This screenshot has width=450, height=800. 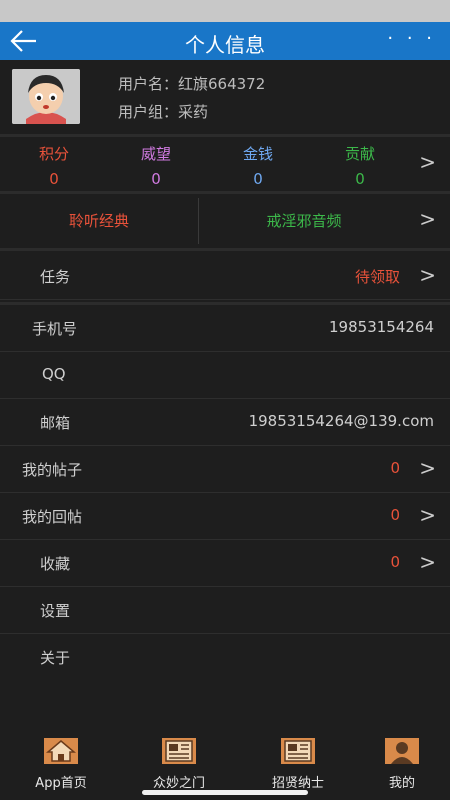 What do you see at coordinates (359, 154) in the screenshot?
I see `stat-contribution-label: 贡献` at bounding box center [359, 154].